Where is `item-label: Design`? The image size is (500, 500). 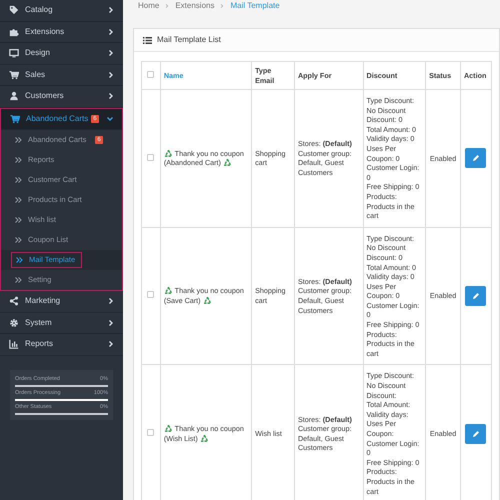 item-label: Design is located at coordinates (37, 53).